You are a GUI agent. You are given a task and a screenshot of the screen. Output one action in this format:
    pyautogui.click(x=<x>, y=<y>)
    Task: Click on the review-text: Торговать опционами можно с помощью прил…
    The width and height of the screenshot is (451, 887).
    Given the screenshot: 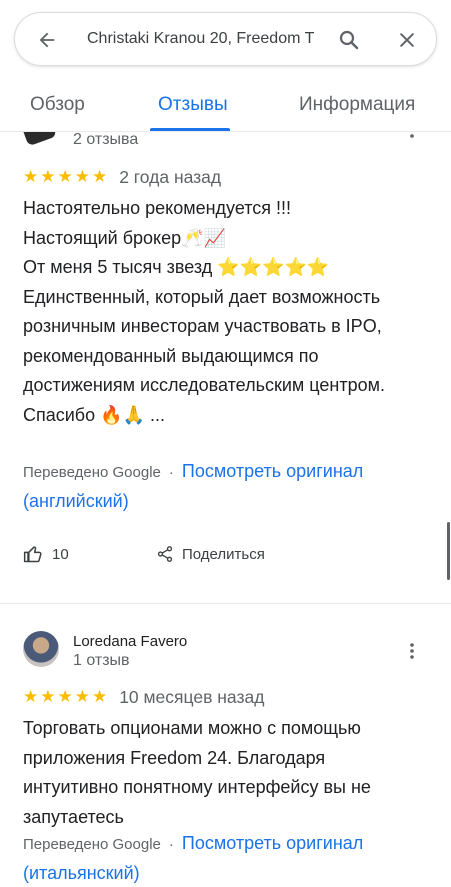 What is the action you would take?
    pyautogui.click(x=223, y=773)
    